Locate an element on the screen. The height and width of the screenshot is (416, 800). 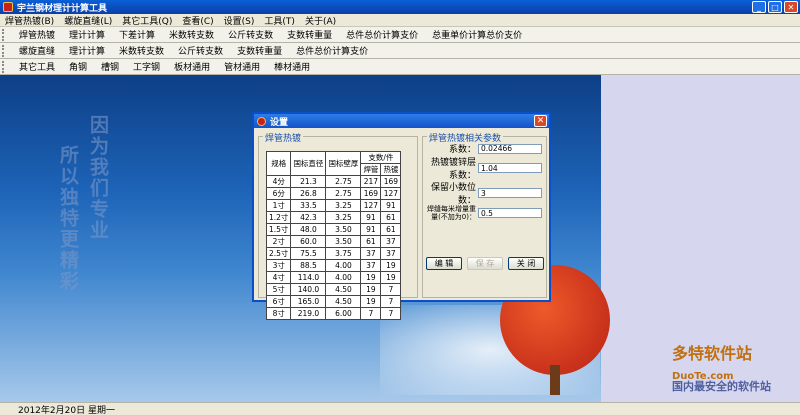
table-header: 支数/件 is located at coordinates (381, 157).